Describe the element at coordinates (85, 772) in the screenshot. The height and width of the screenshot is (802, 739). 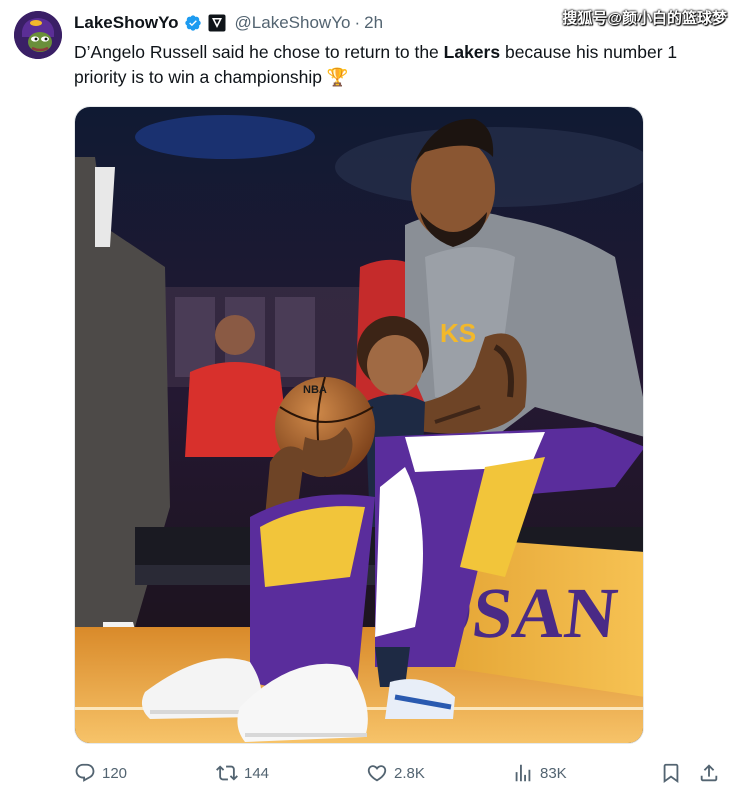
I see `reply-icon` at that location.